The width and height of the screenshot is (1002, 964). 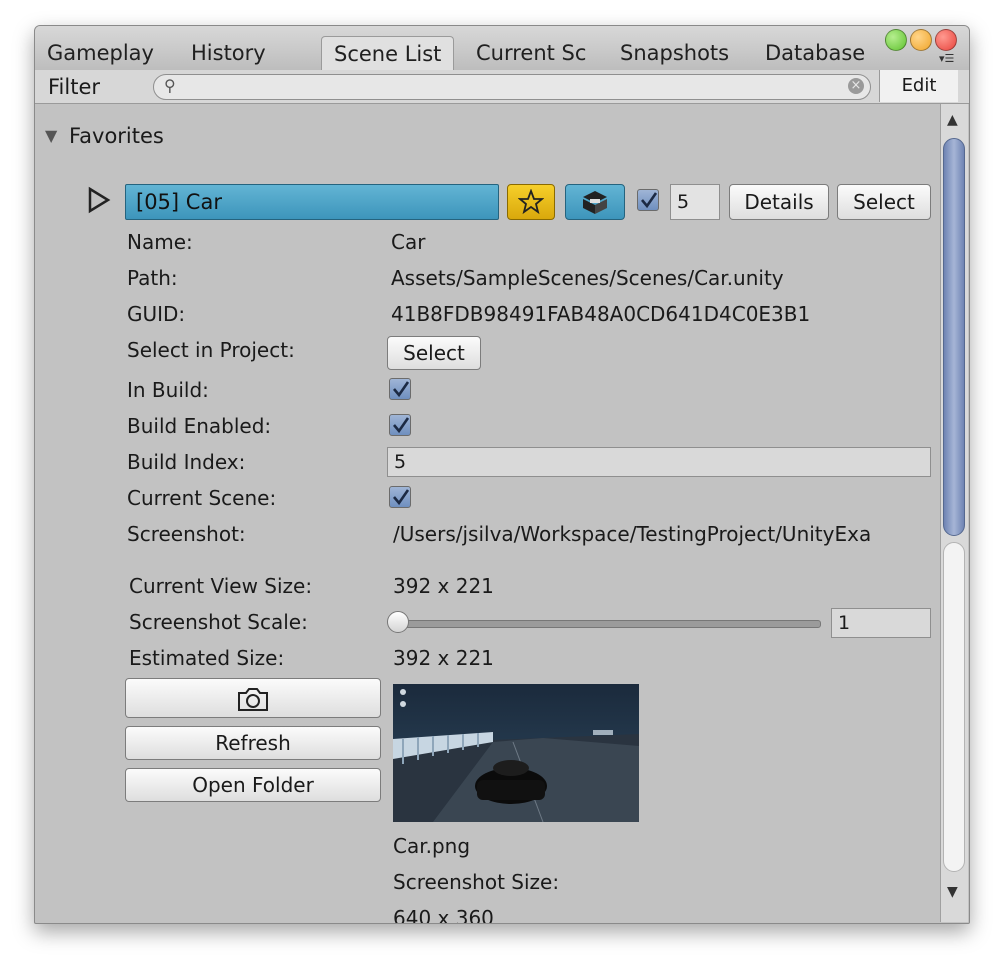 What do you see at coordinates (476, 882) in the screenshot?
I see `screenshot-size-label: Screenshot Size:` at bounding box center [476, 882].